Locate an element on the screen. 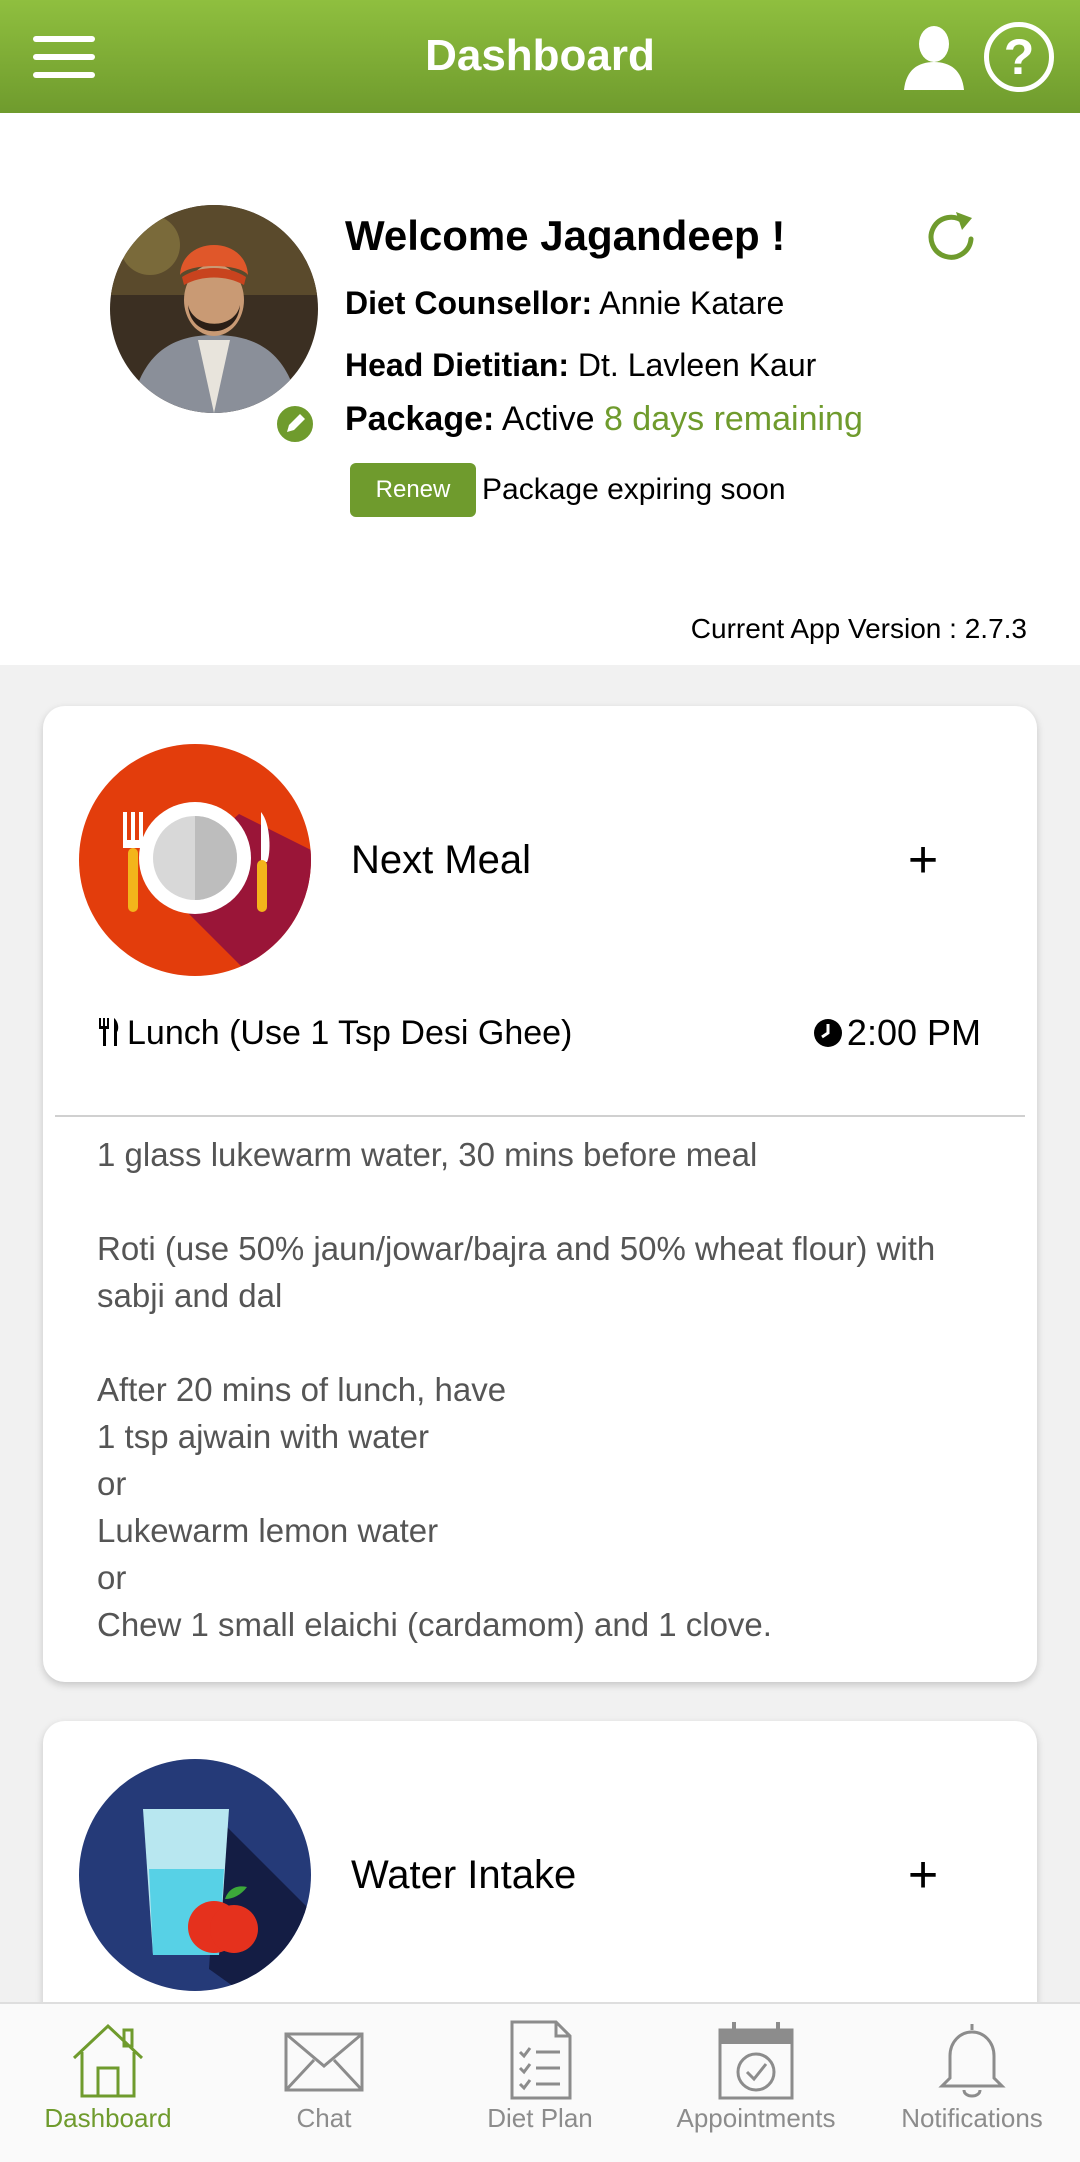 This screenshot has height=2162, width=1080. diet-counsellor-name: Annie Katare is located at coordinates (692, 303).